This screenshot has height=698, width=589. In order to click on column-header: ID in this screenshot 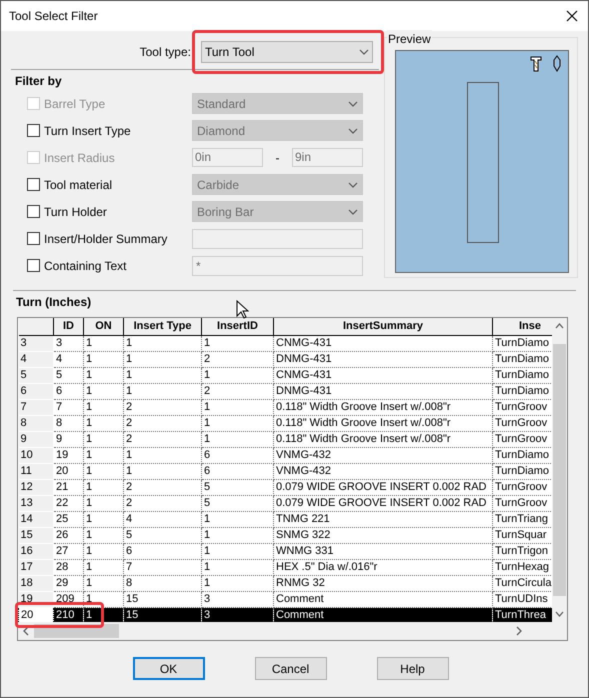, I will do `click(69, 326)`.